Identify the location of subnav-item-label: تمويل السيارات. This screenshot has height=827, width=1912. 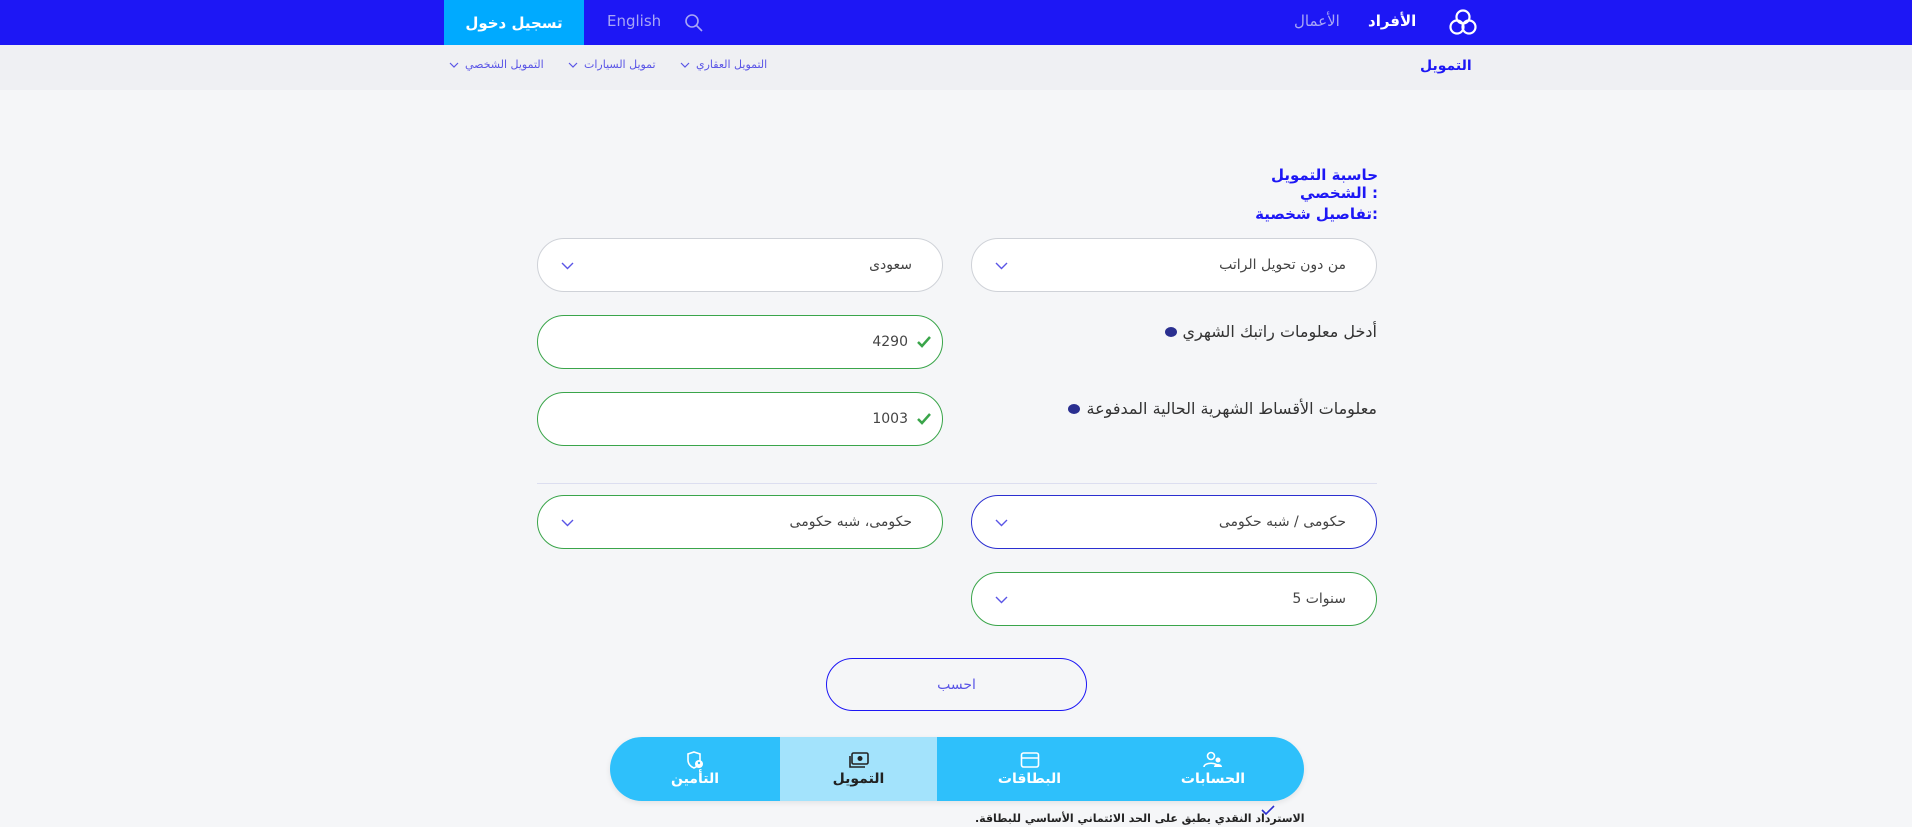
(620, 64).